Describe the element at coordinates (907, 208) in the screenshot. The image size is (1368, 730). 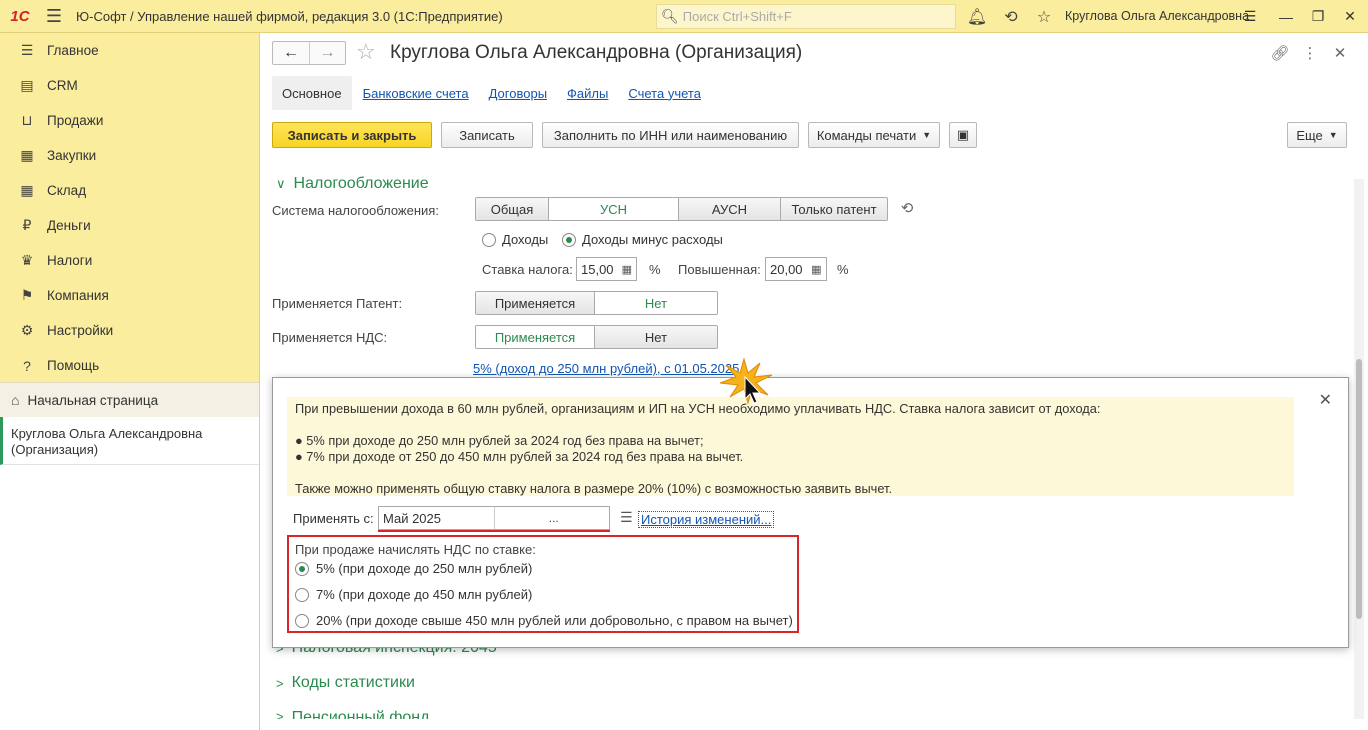
I see `history-clock-icon: ⟲` at that location.